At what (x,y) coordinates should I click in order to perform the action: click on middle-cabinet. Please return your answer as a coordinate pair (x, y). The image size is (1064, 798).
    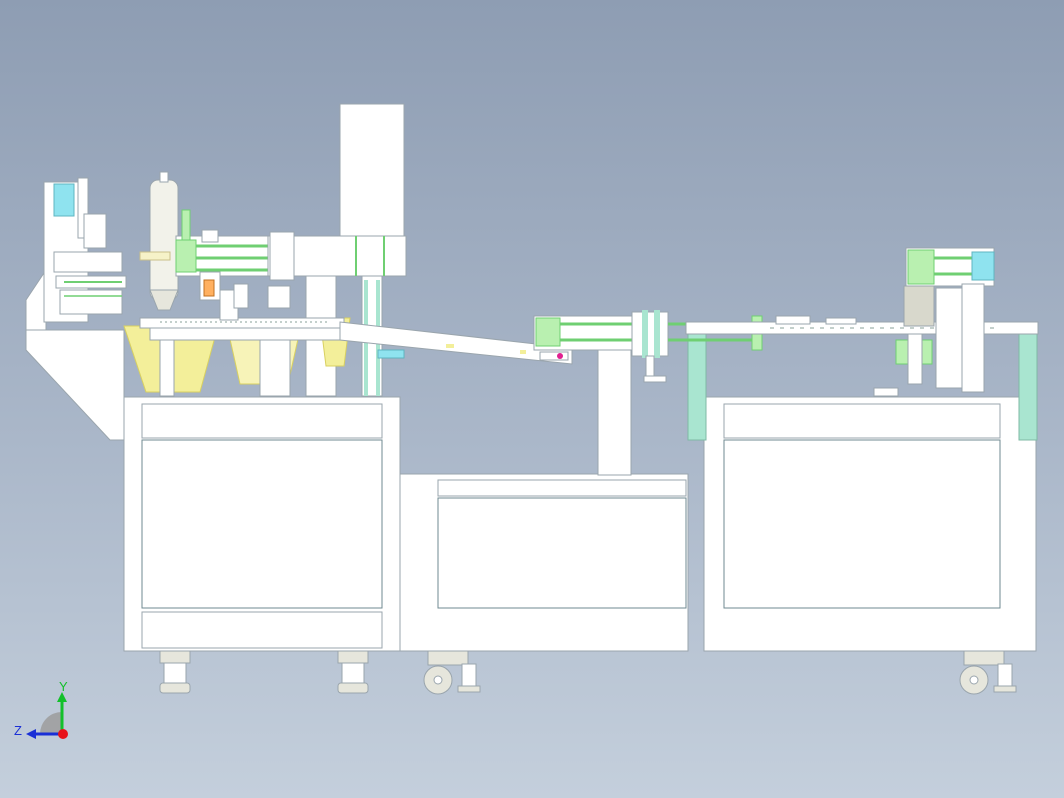
    Looking at the image, I should click on (544, 498).